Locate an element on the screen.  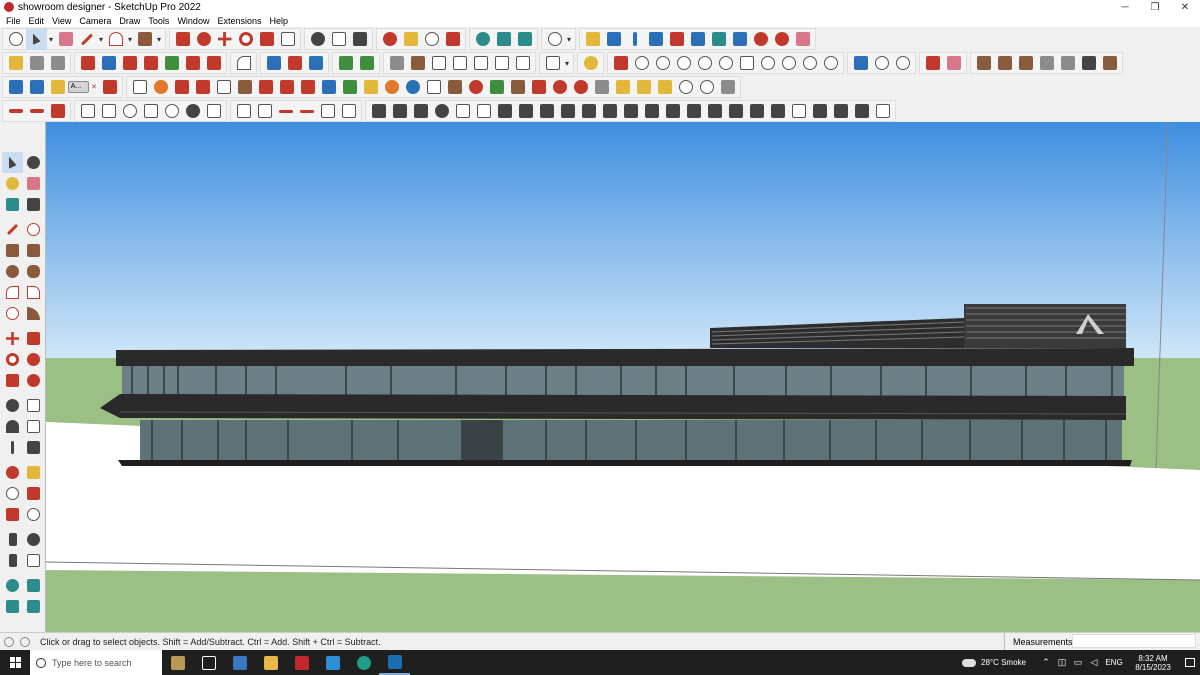
freehand-tool-button is located at coordinates (33, 229).